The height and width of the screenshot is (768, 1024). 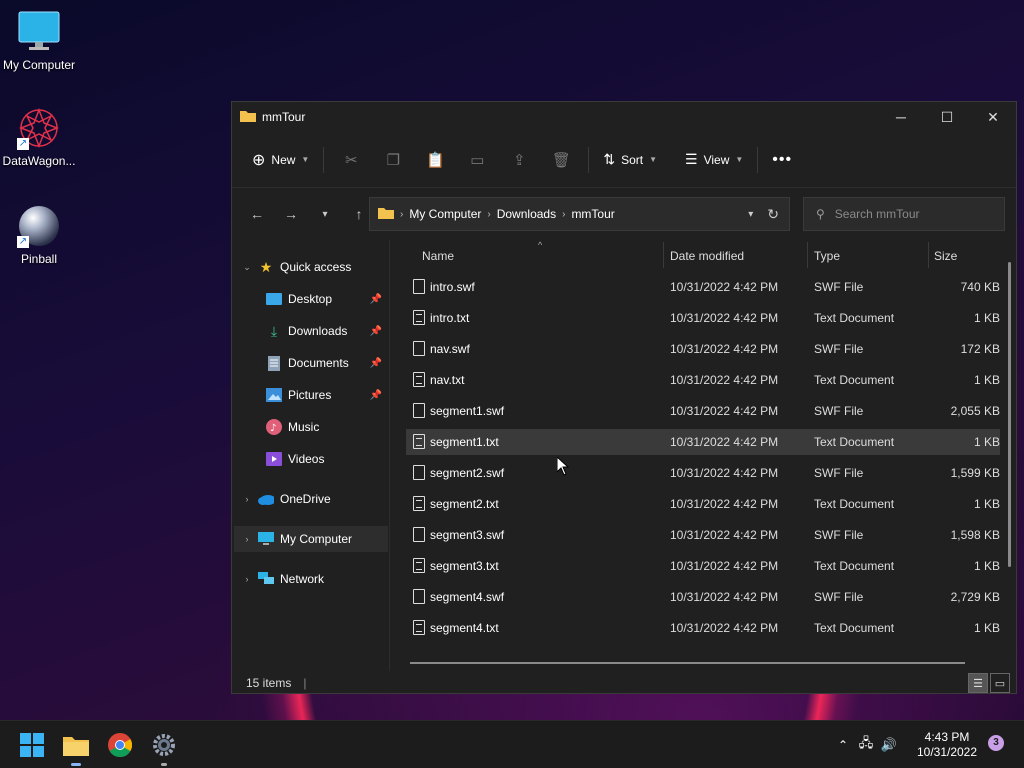 What do you see at coordinates (311, 539) in the screenshot?
I see `sidebar-item-my-computer: › My Computer` at bounding box center [311, 539].